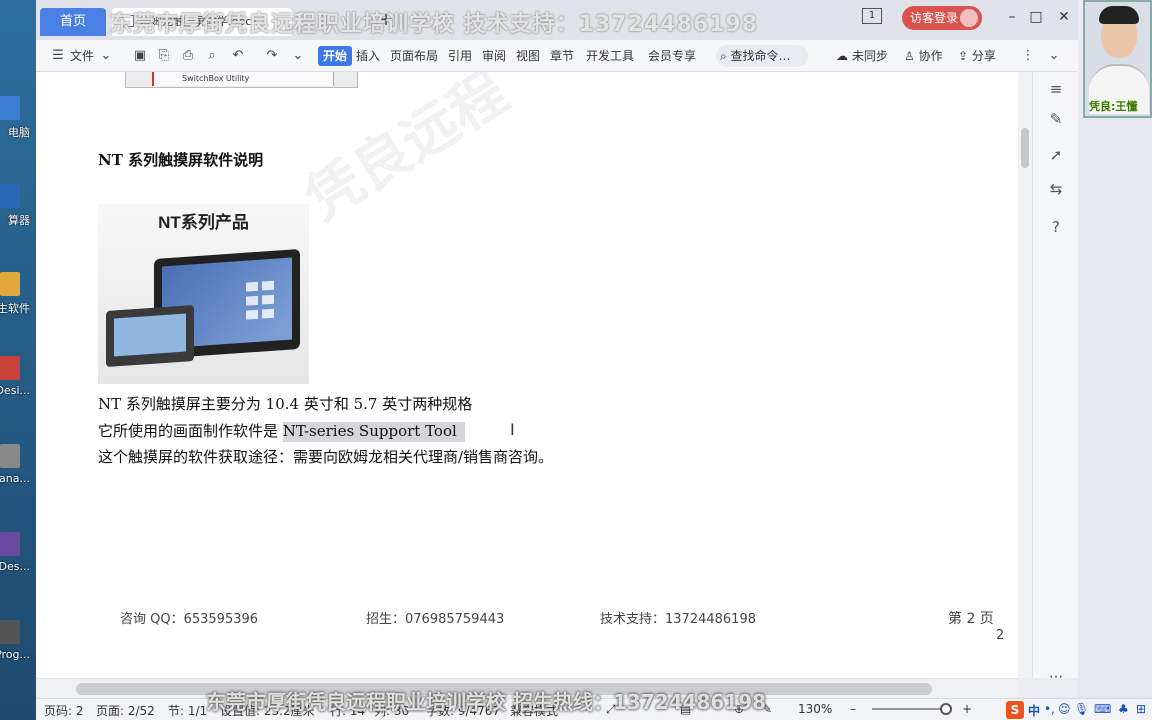  Describe the element at coordinates (335, 56) in the screenshot. I see `tab-start: 开始` at that location.